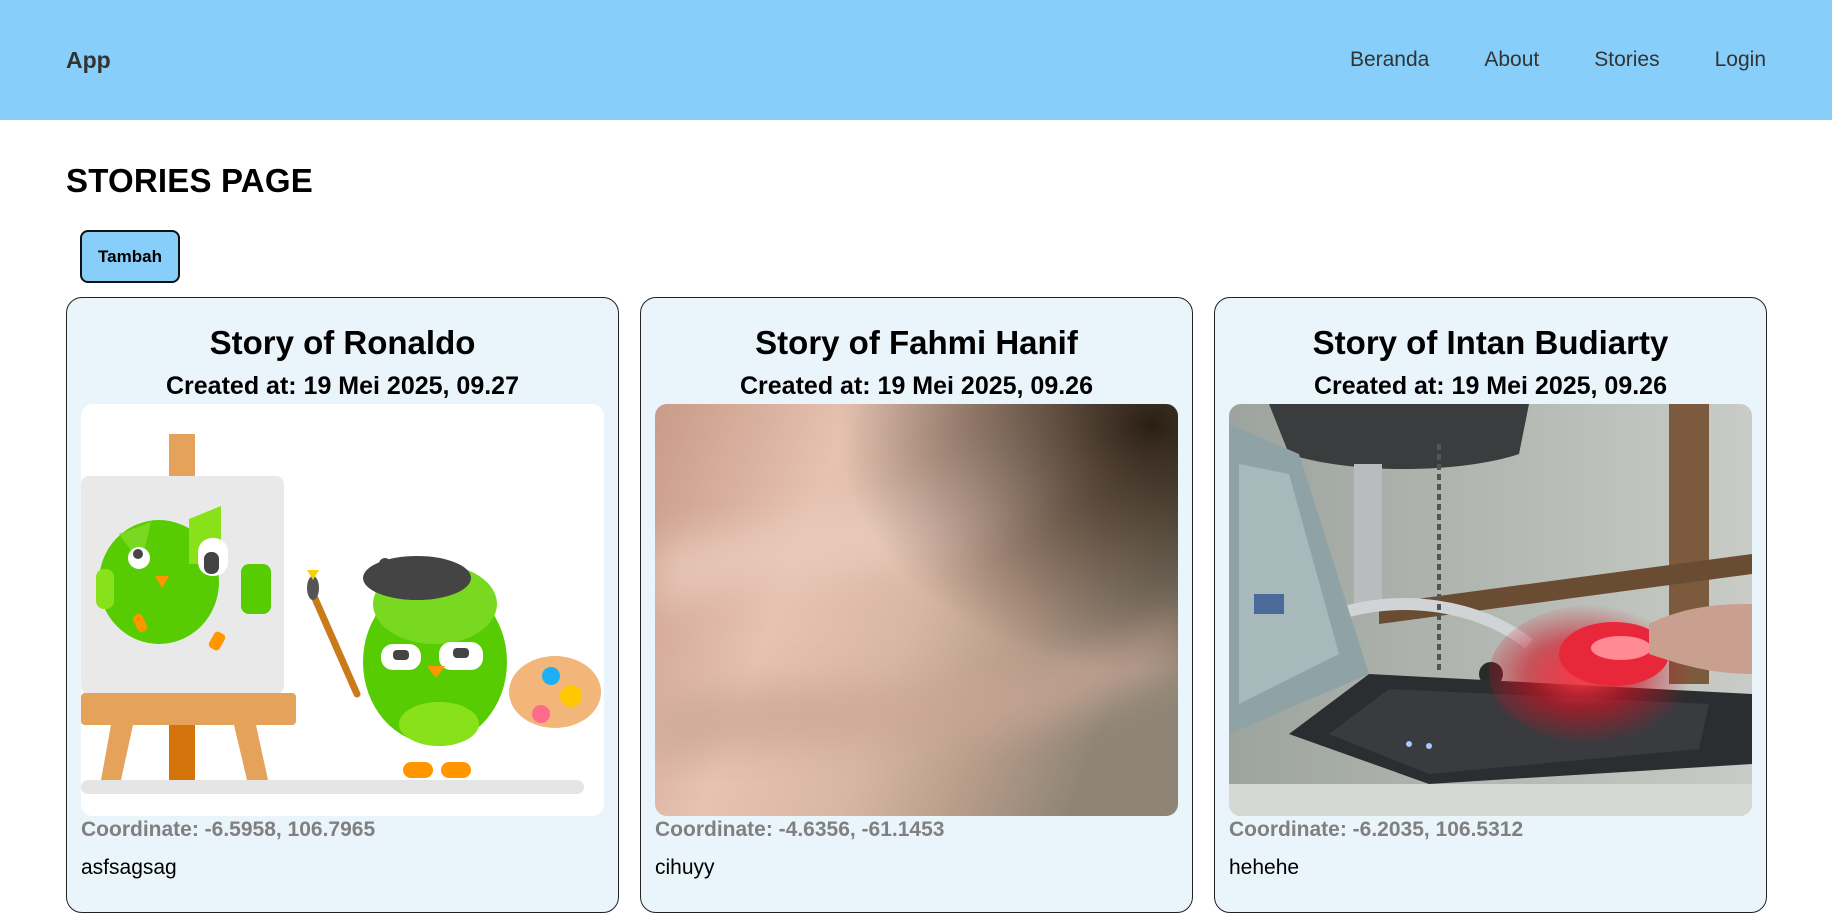 The image size is (1832, 914). I want to click on app-brand: App, so click(88, 60).